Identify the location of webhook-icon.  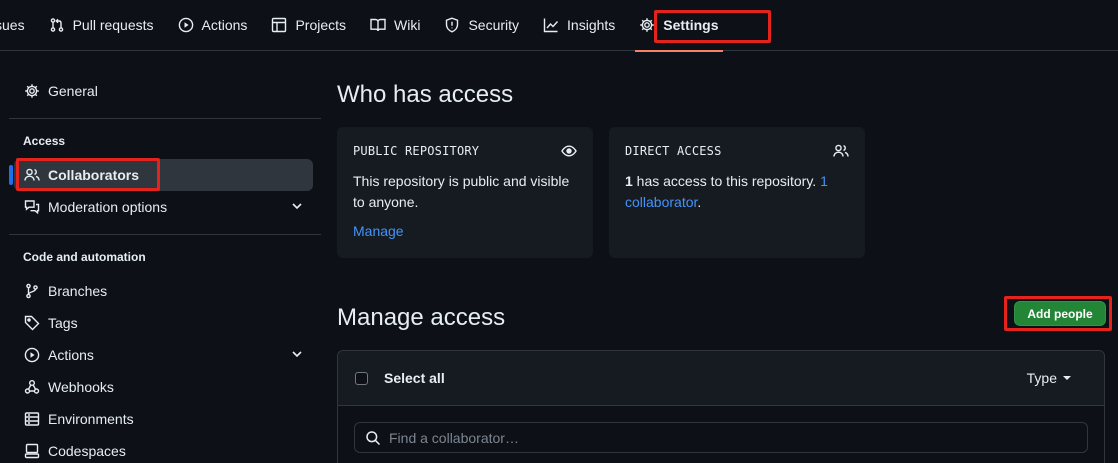
(32, 387).